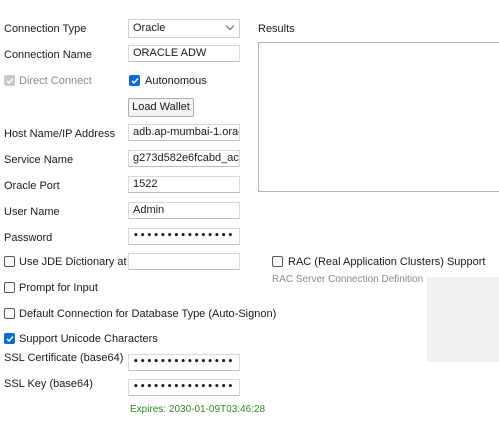 The height and width of the screenshot is (425, 499). Describe the element at coordinates (9, 313) in the screenshot. I see `default-connection-checkbox` at that location.